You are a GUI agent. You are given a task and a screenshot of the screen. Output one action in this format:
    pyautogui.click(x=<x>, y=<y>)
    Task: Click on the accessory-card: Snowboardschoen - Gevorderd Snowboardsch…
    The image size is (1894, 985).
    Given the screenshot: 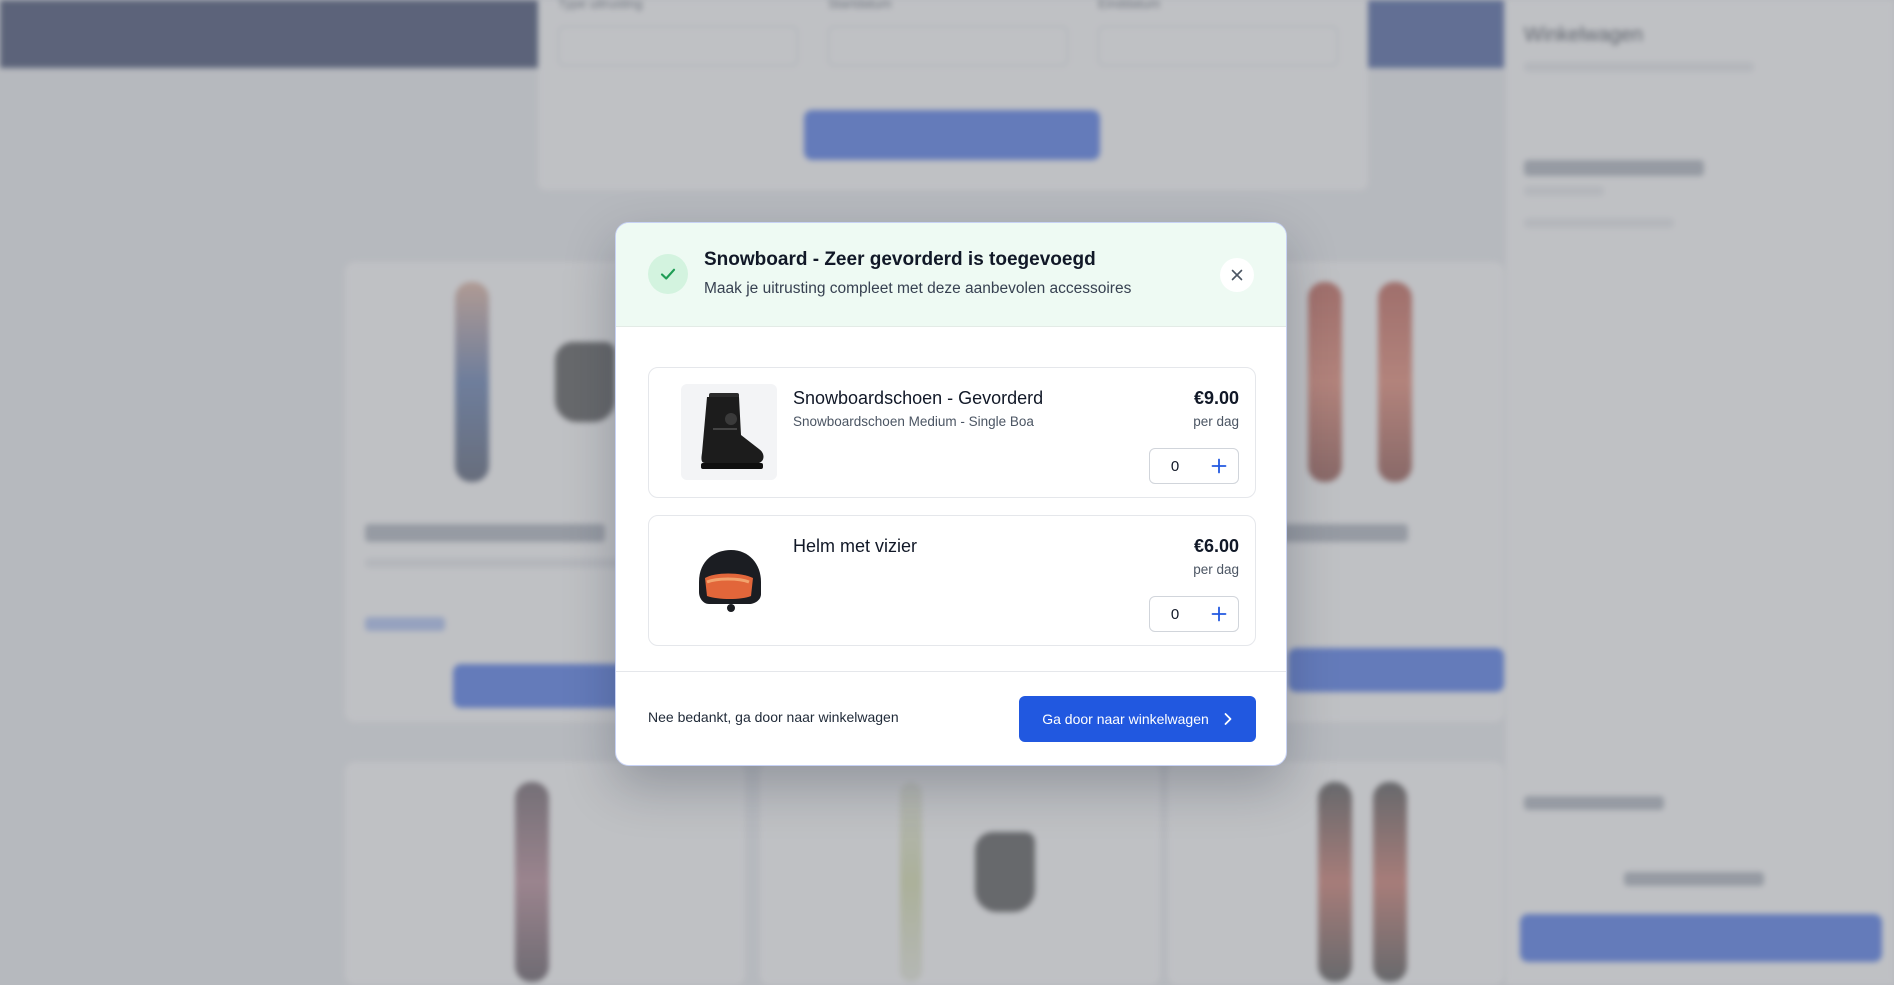 What is the action you would take?
    pyautogui.click(x=952, y=432)
    